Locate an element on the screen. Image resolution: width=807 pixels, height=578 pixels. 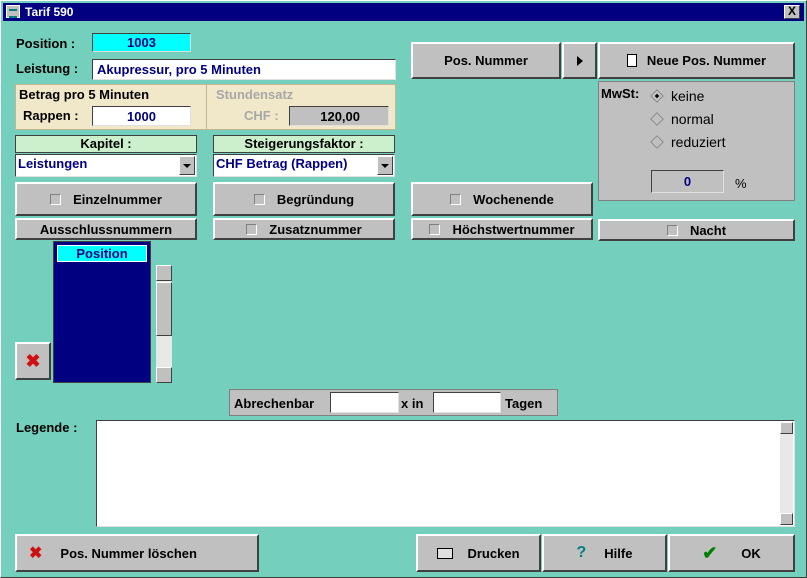
leistung-field: Akupressur, pro 5 Minuten is located at coordinates (244, 69).